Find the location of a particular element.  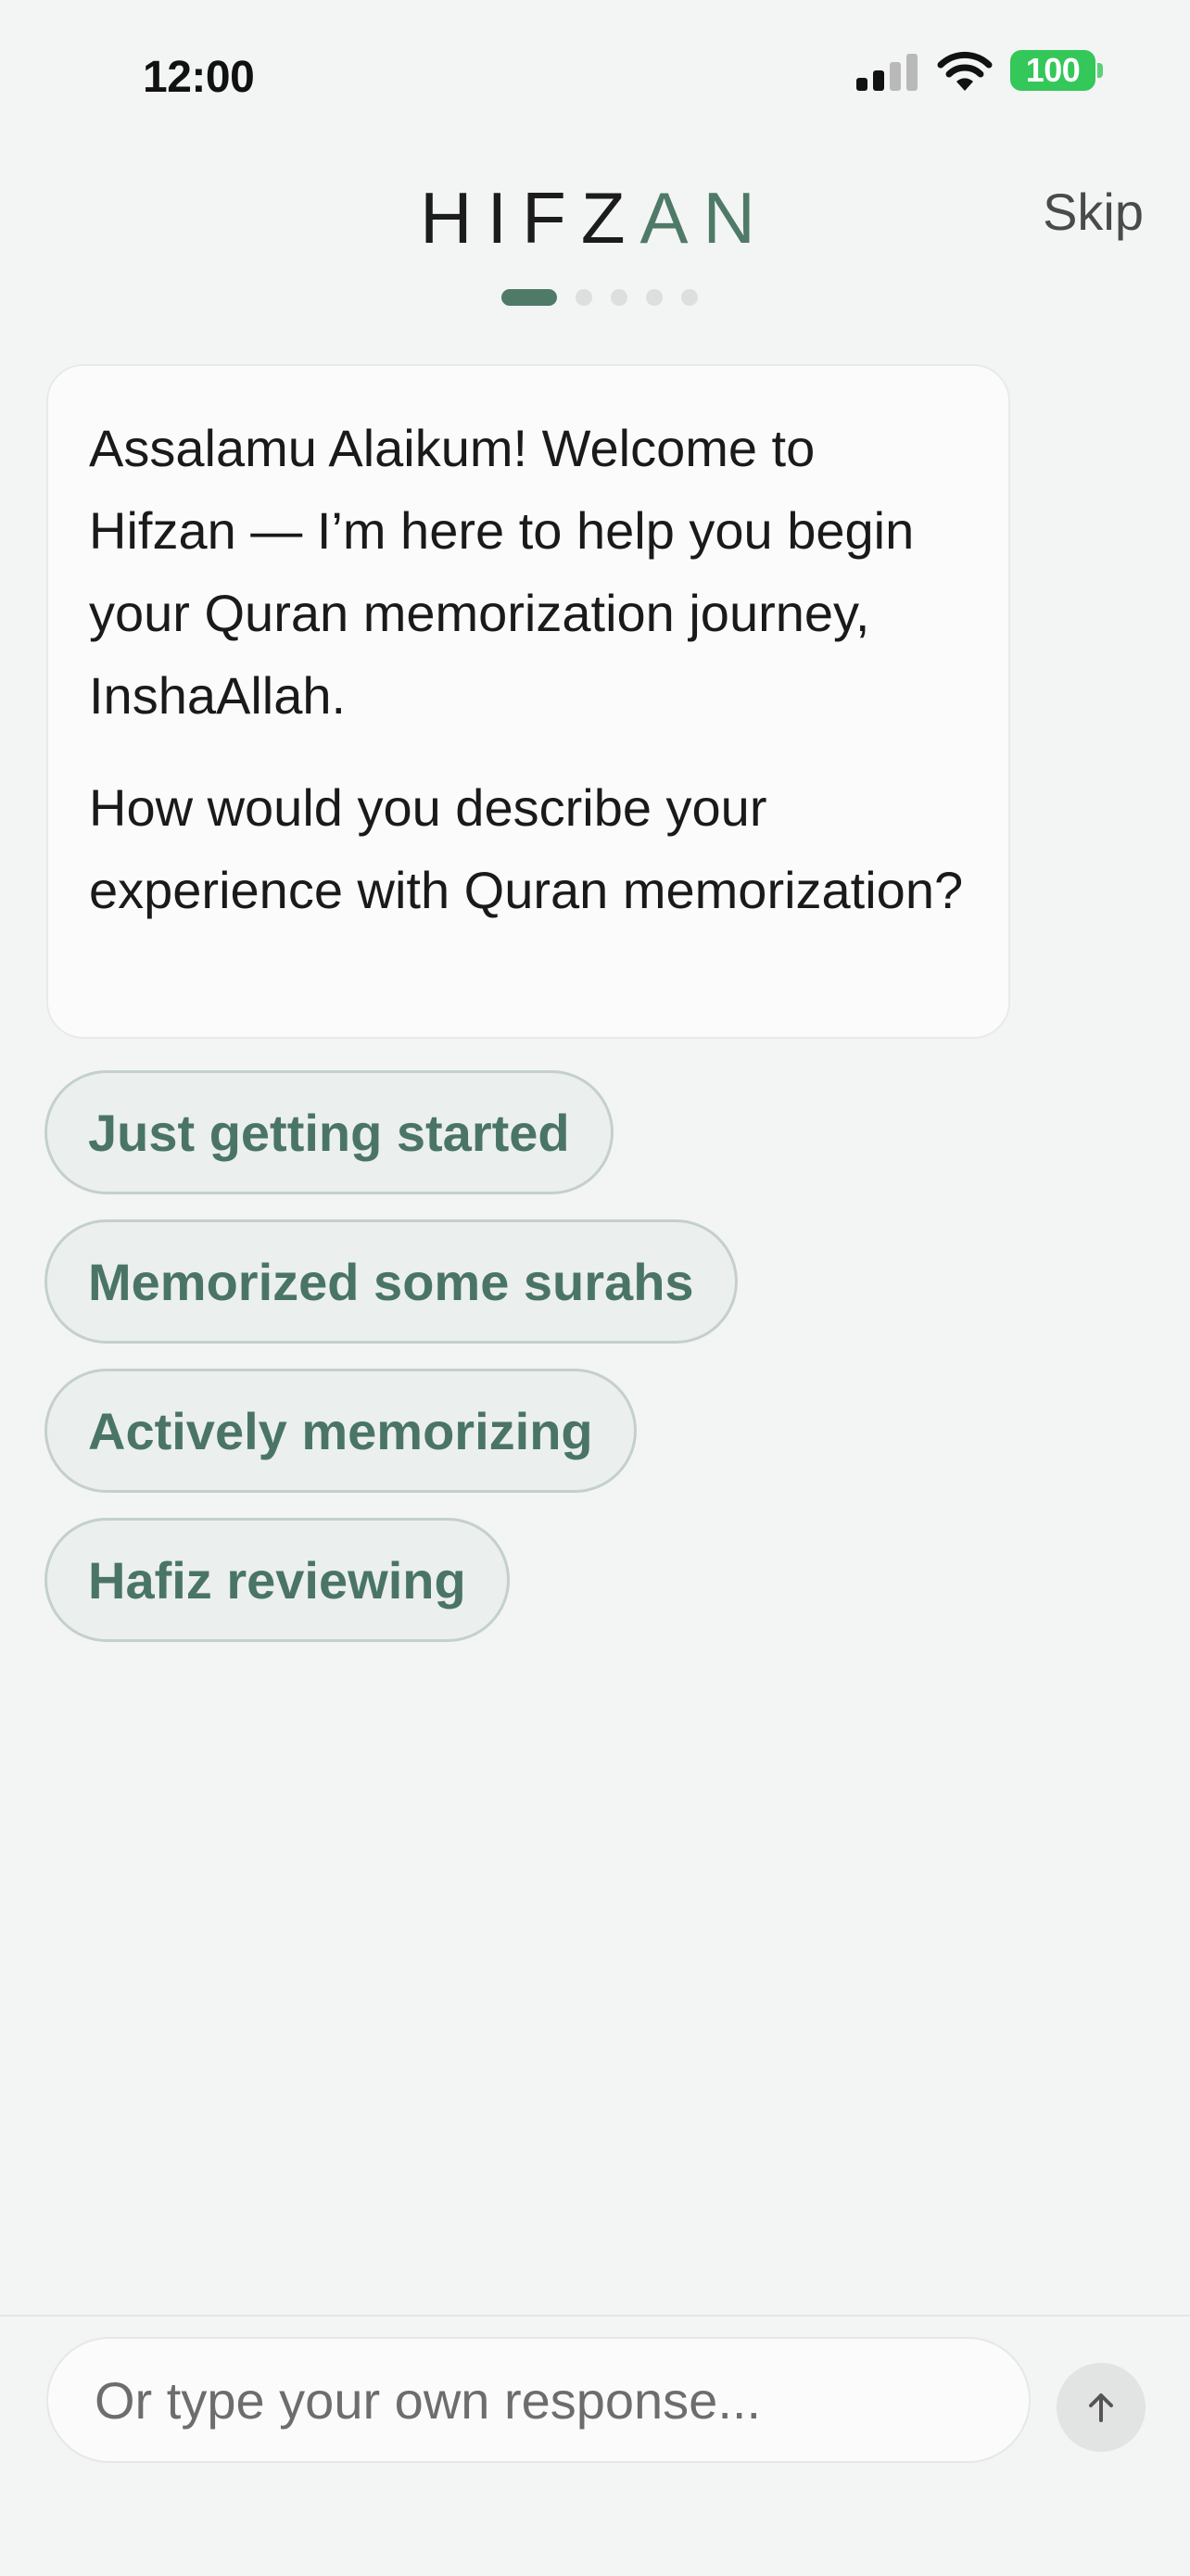

send-button is located at coordinates (1101, 2407).